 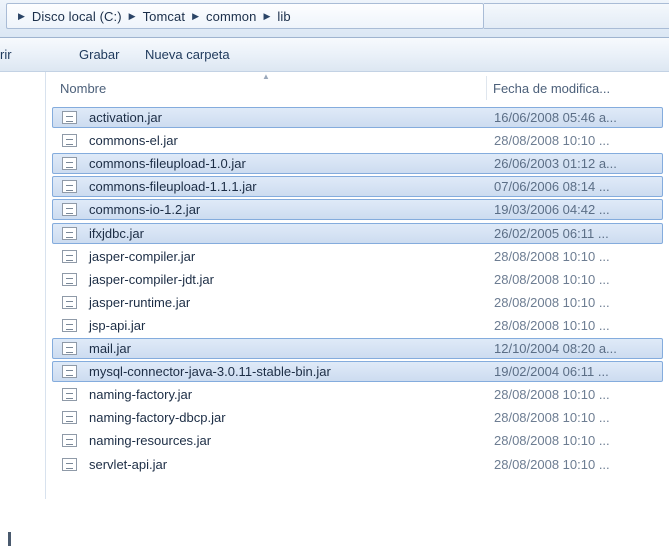 What do you see at coordinates (576, 16) in the screenshot?
I see `address-bar-empty-area` at bounding box center [576, 16].